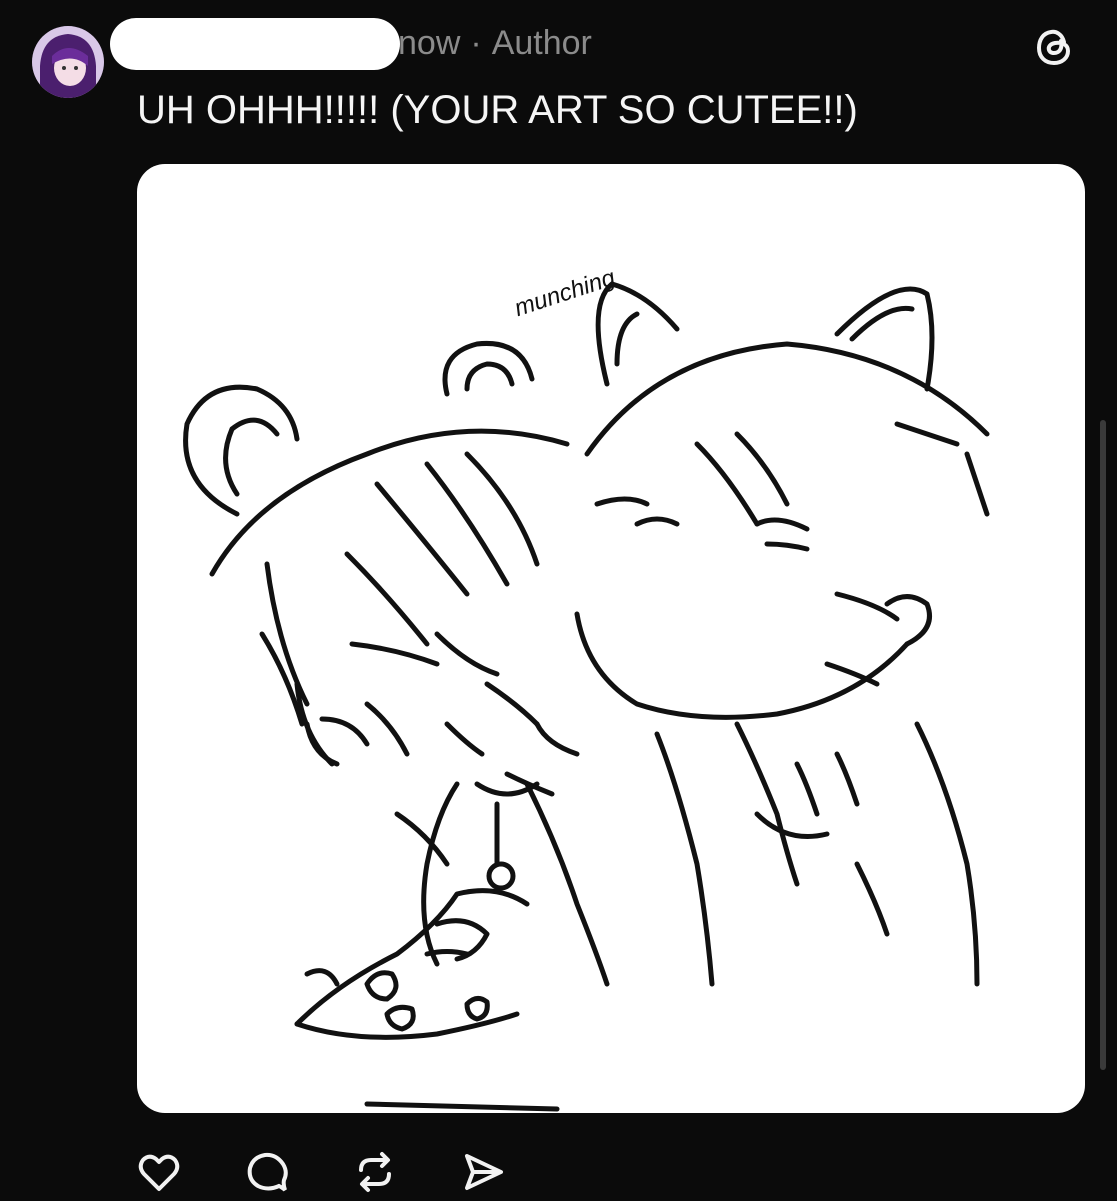  What do you see at coordinates (255, 44) in the screenshot?
I see `username-redacted` at bounding box center [255, 44].